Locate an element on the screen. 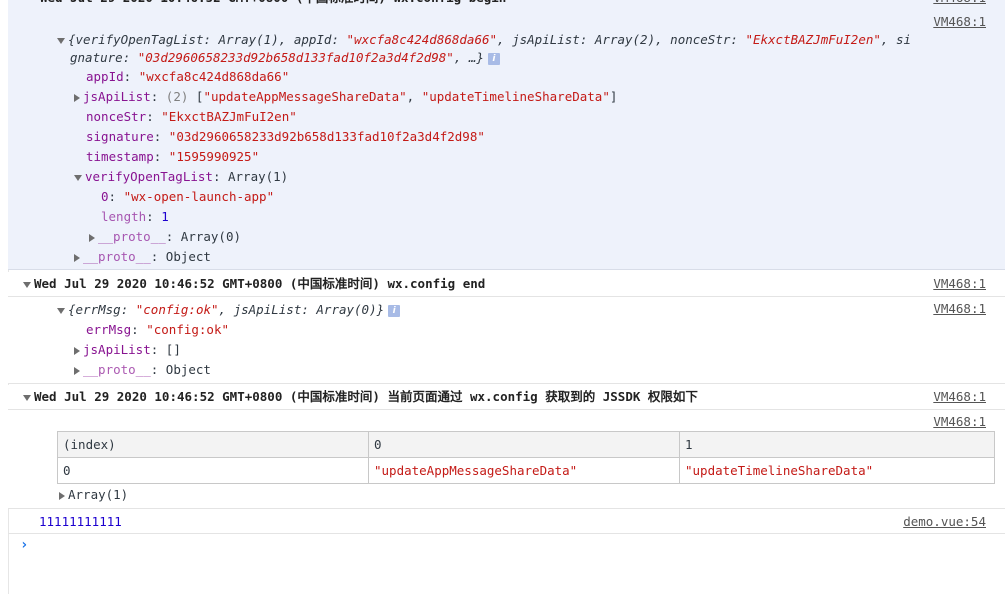  prop-proto-array: __proto__: Array(0) is located at coordinates (165, 237).